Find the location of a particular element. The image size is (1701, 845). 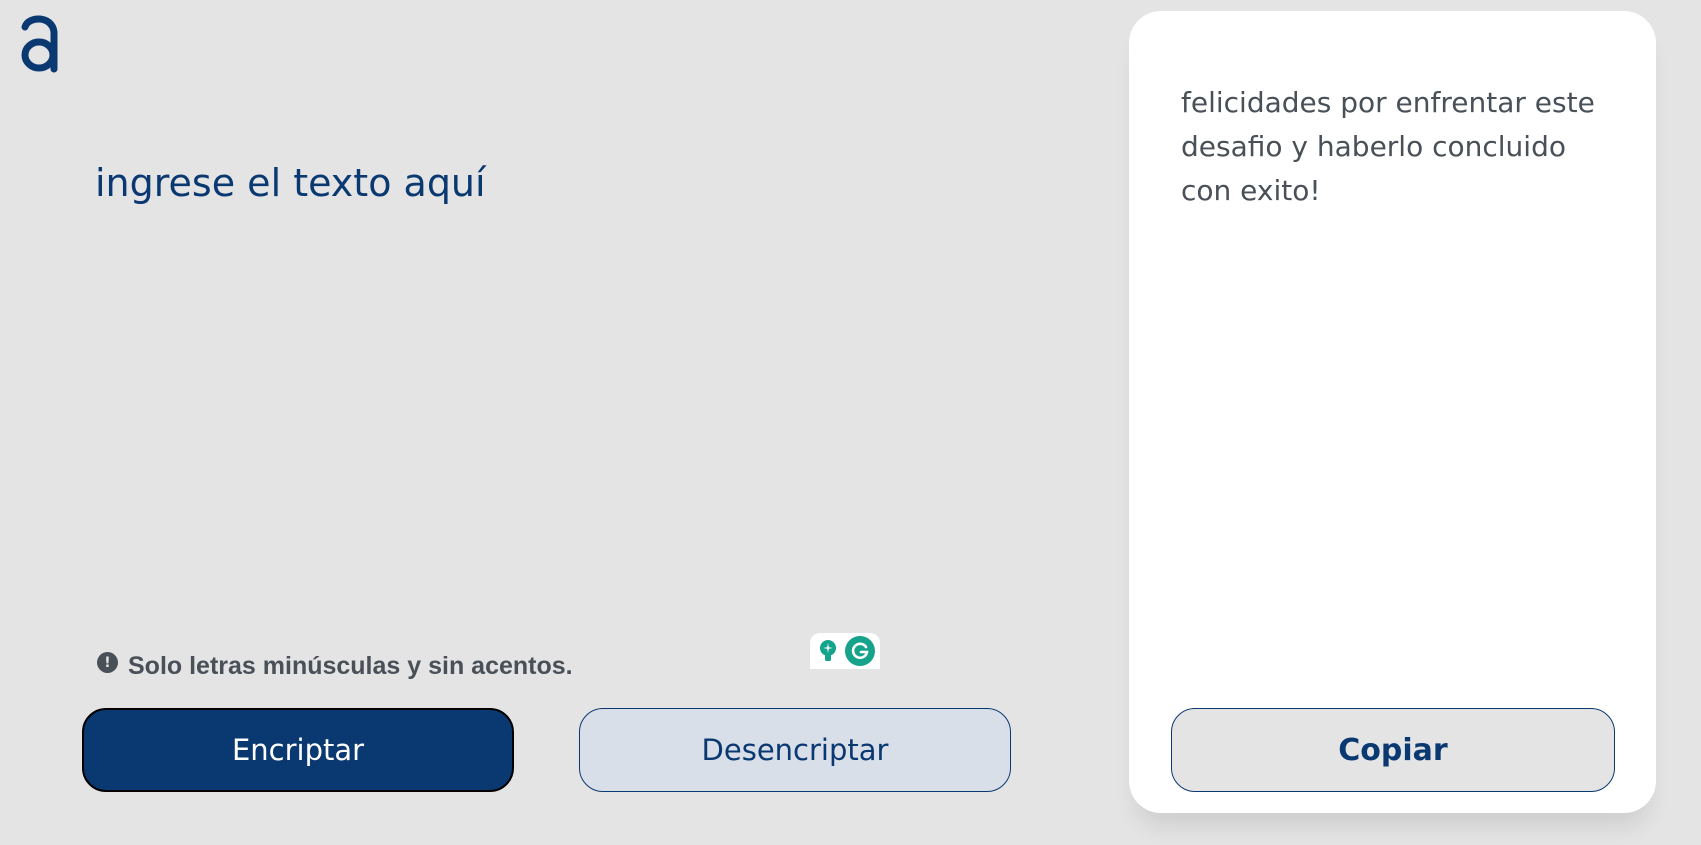

input-hint: ! Solo letras minúsculas y sin acentos. is located at coordinates (335, 666).